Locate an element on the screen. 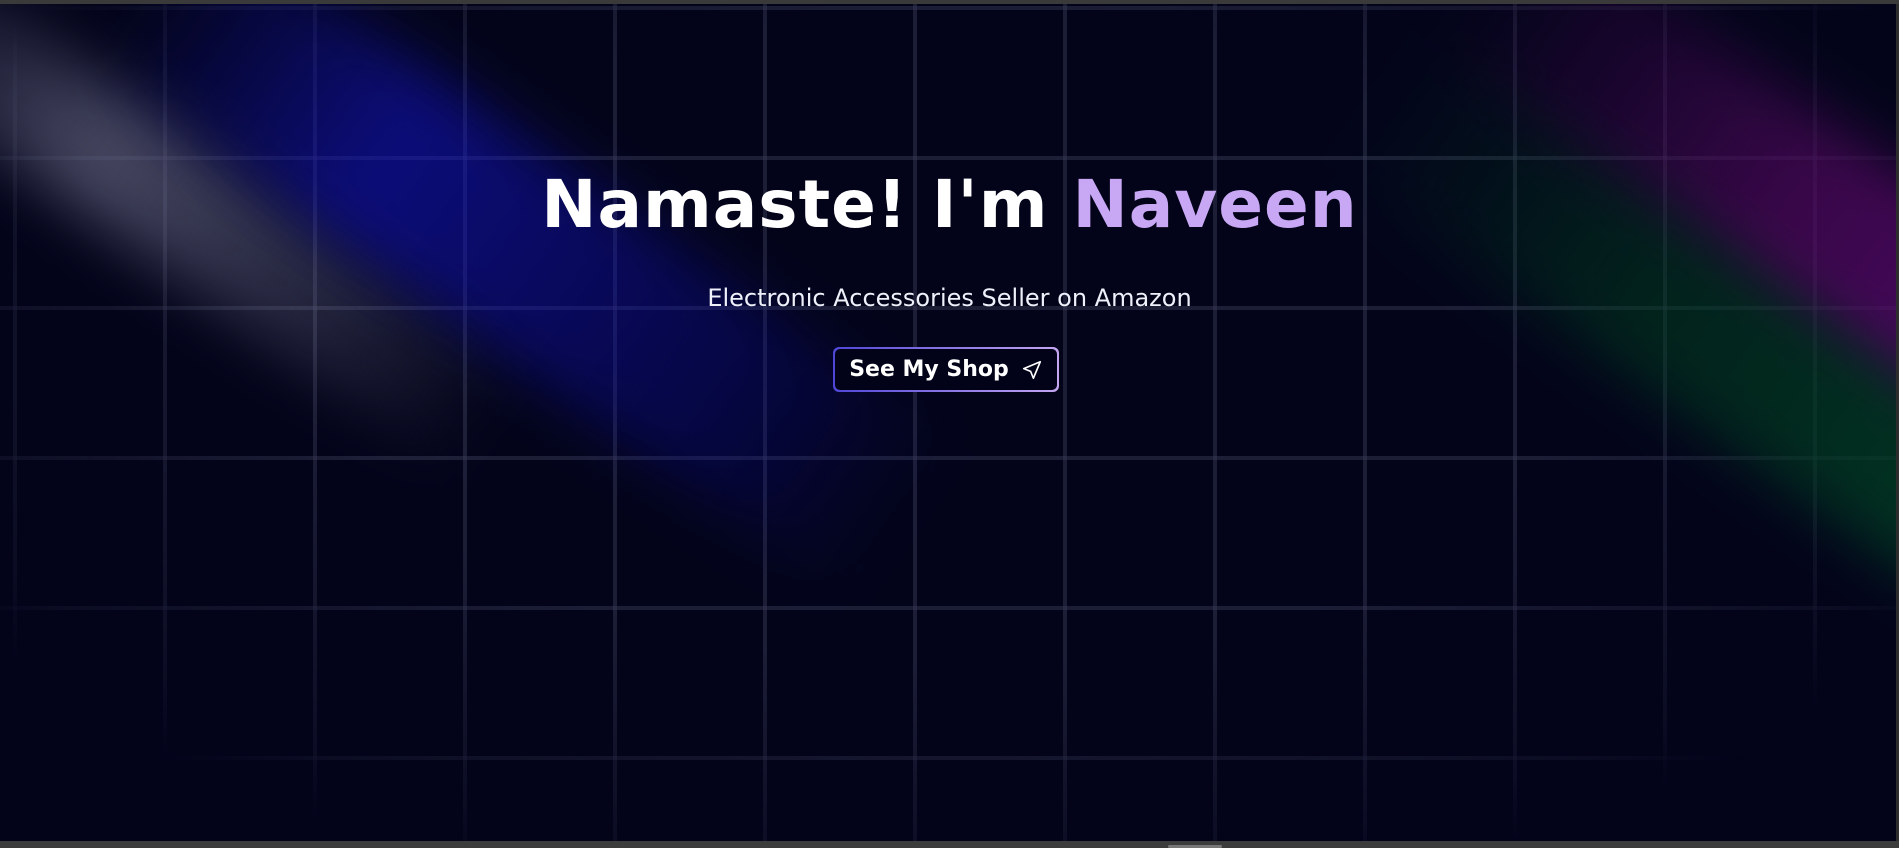 The height and width of the screenshot is (848, 1899). hero-title-name: Naveen is located at coordinates (1215, 204).